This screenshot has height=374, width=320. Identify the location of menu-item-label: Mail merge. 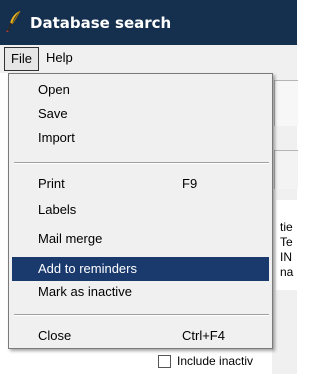
(70, 238).